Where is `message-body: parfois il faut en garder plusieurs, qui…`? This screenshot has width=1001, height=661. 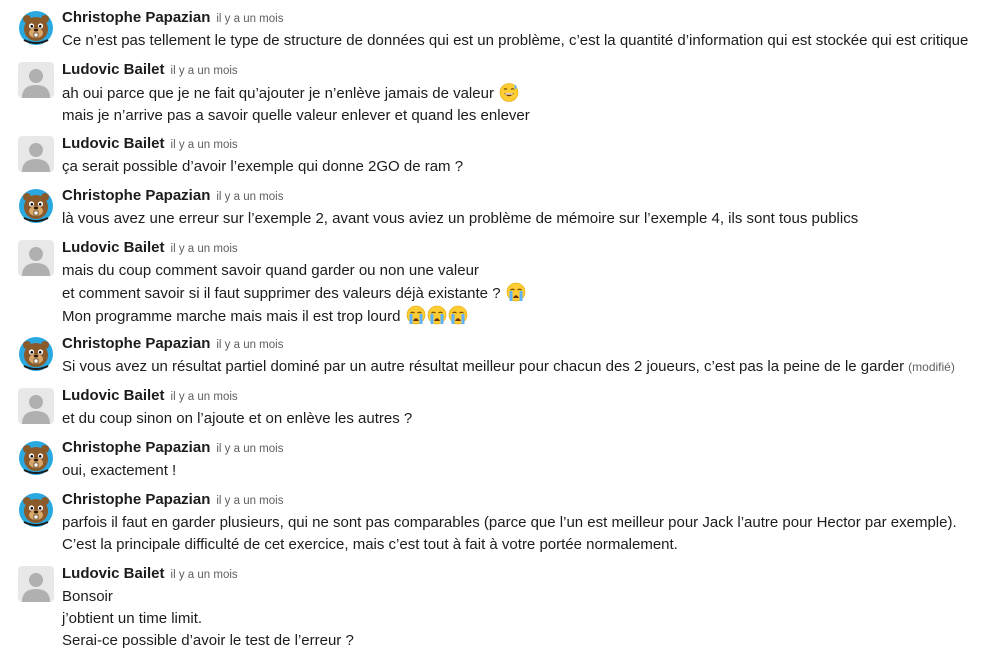
message-body: parfois il faut en garder plusieurs, qui… is located at coordinates (524, 534).